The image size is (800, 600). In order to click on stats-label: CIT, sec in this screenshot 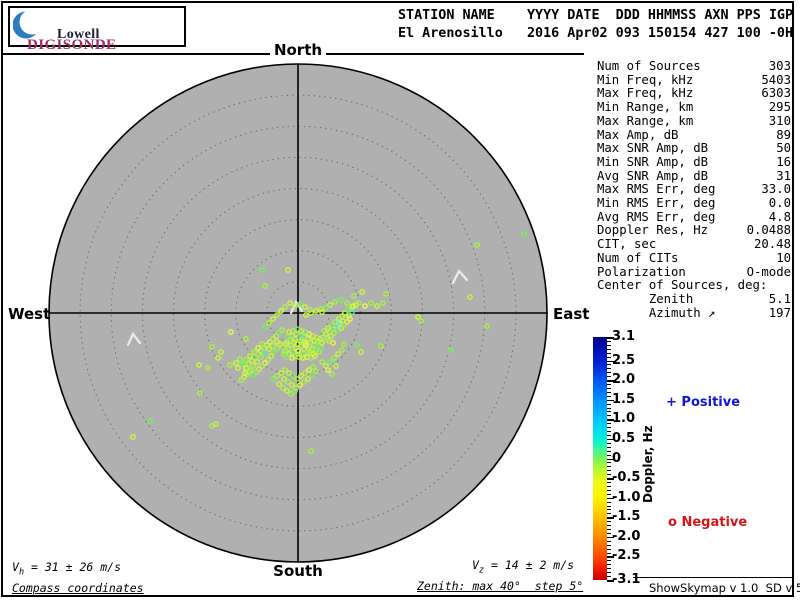, I will do `click(627, 244)`.